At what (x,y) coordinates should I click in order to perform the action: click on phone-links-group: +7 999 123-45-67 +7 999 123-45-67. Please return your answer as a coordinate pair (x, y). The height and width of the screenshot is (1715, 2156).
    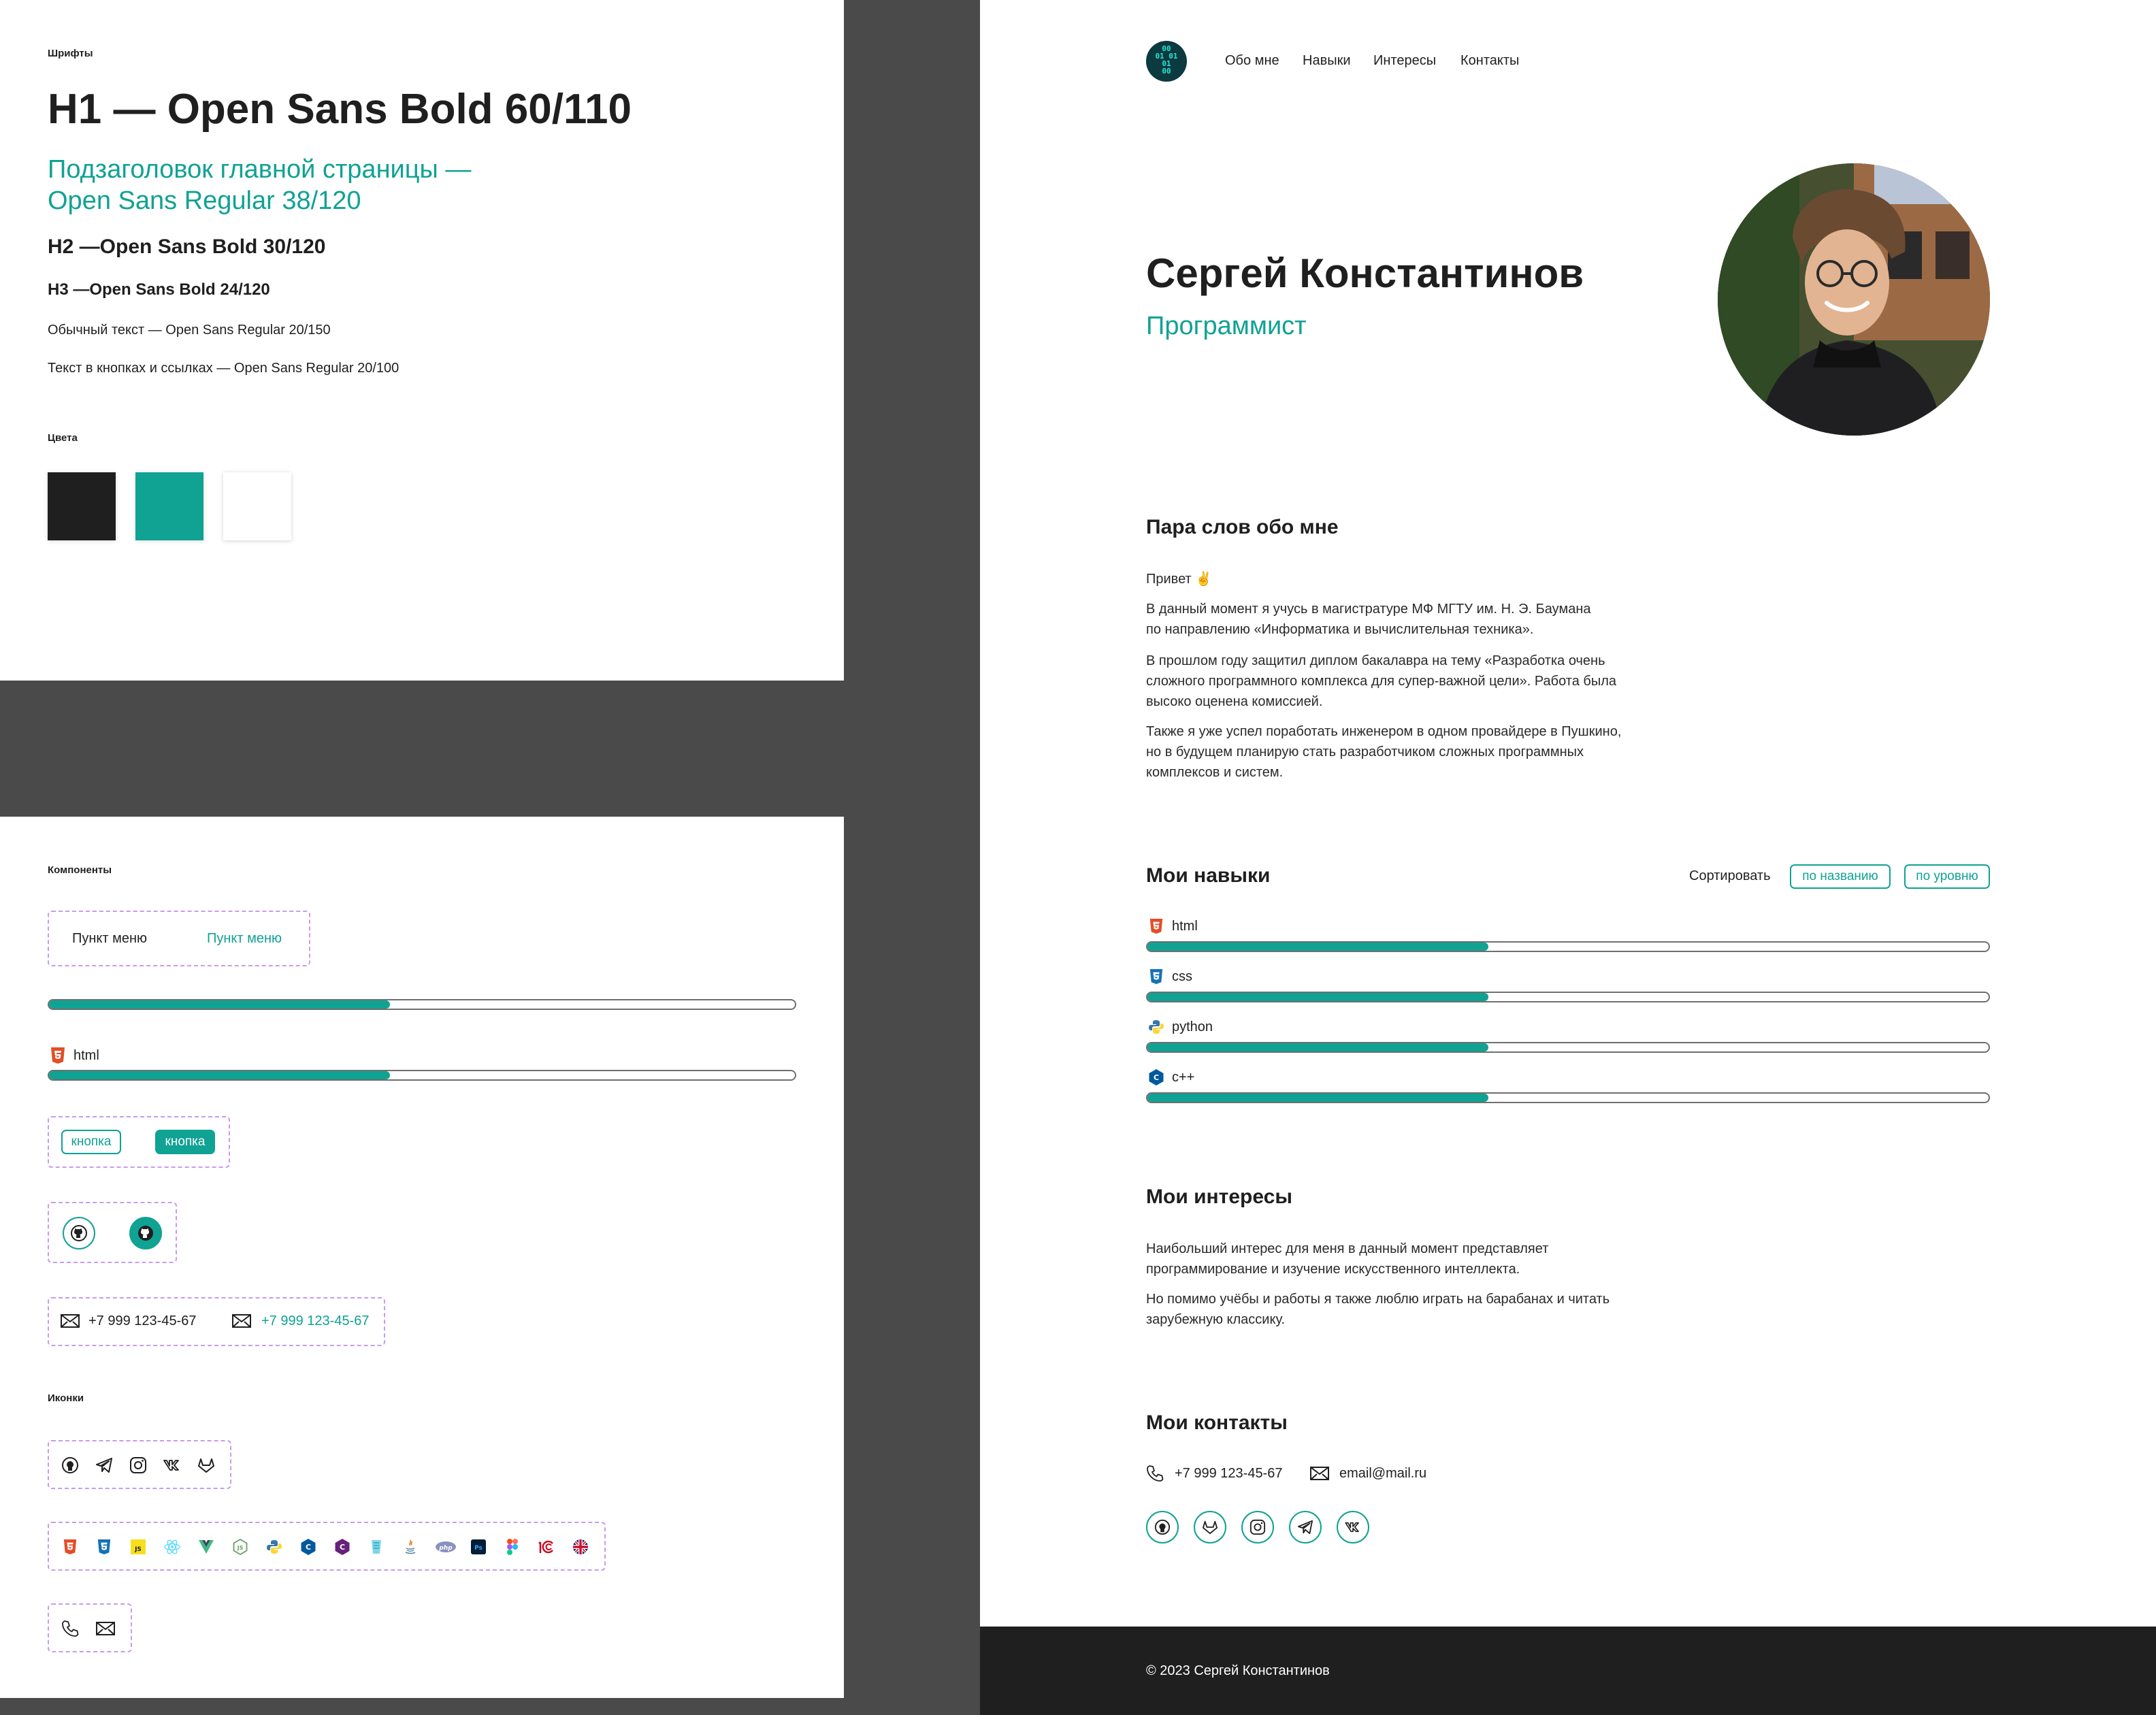
    Looking at the image, I should click on (217, 1321).